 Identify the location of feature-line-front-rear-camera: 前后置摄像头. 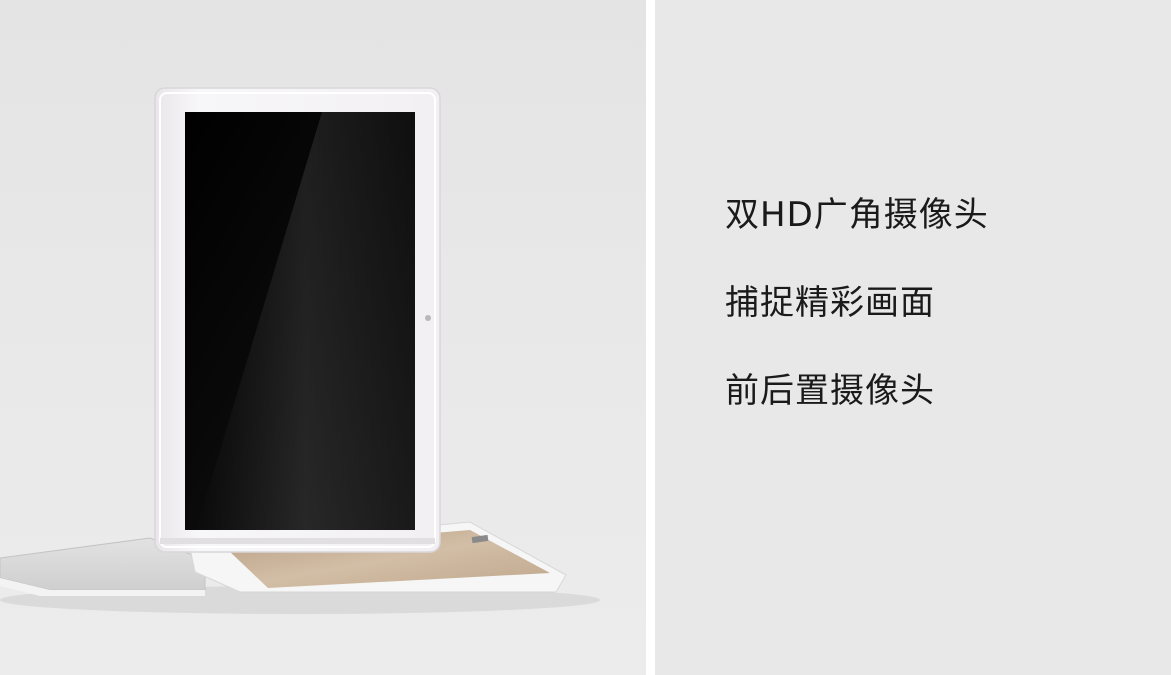
(830, 391).